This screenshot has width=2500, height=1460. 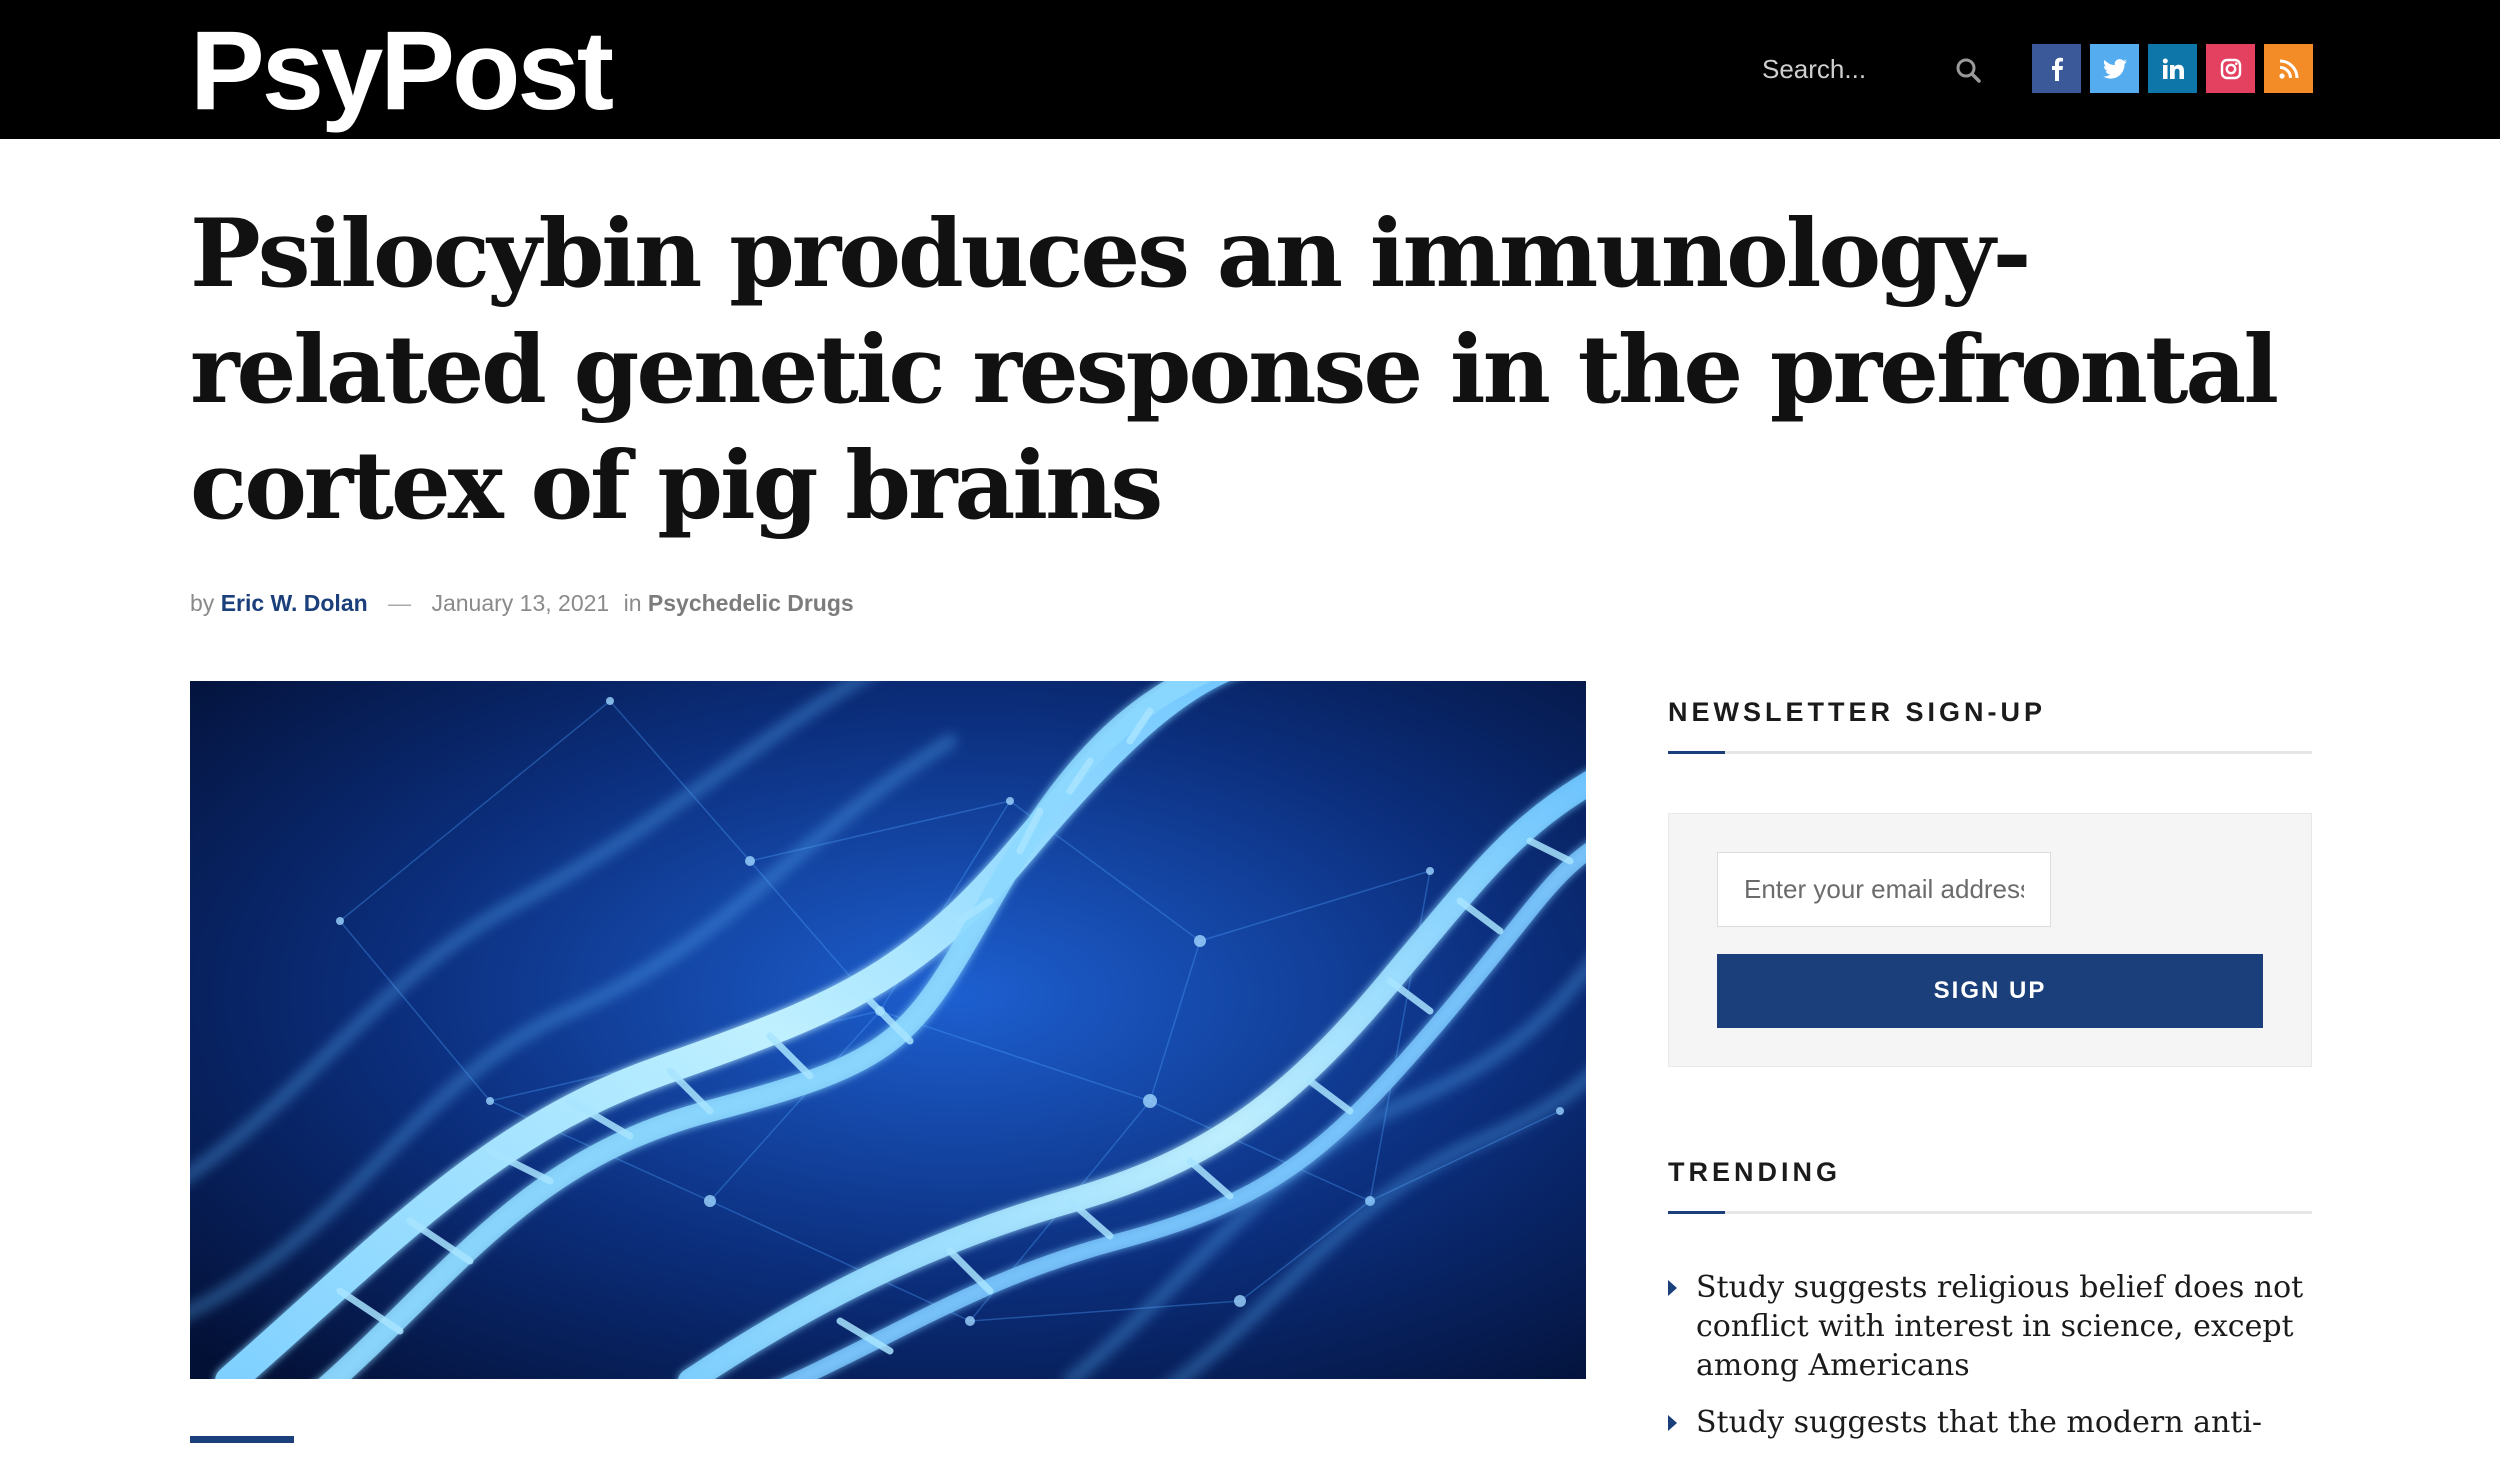 I want to click on list-item: Study suggests that the modern anti-, so click(x=1990, y=1422).